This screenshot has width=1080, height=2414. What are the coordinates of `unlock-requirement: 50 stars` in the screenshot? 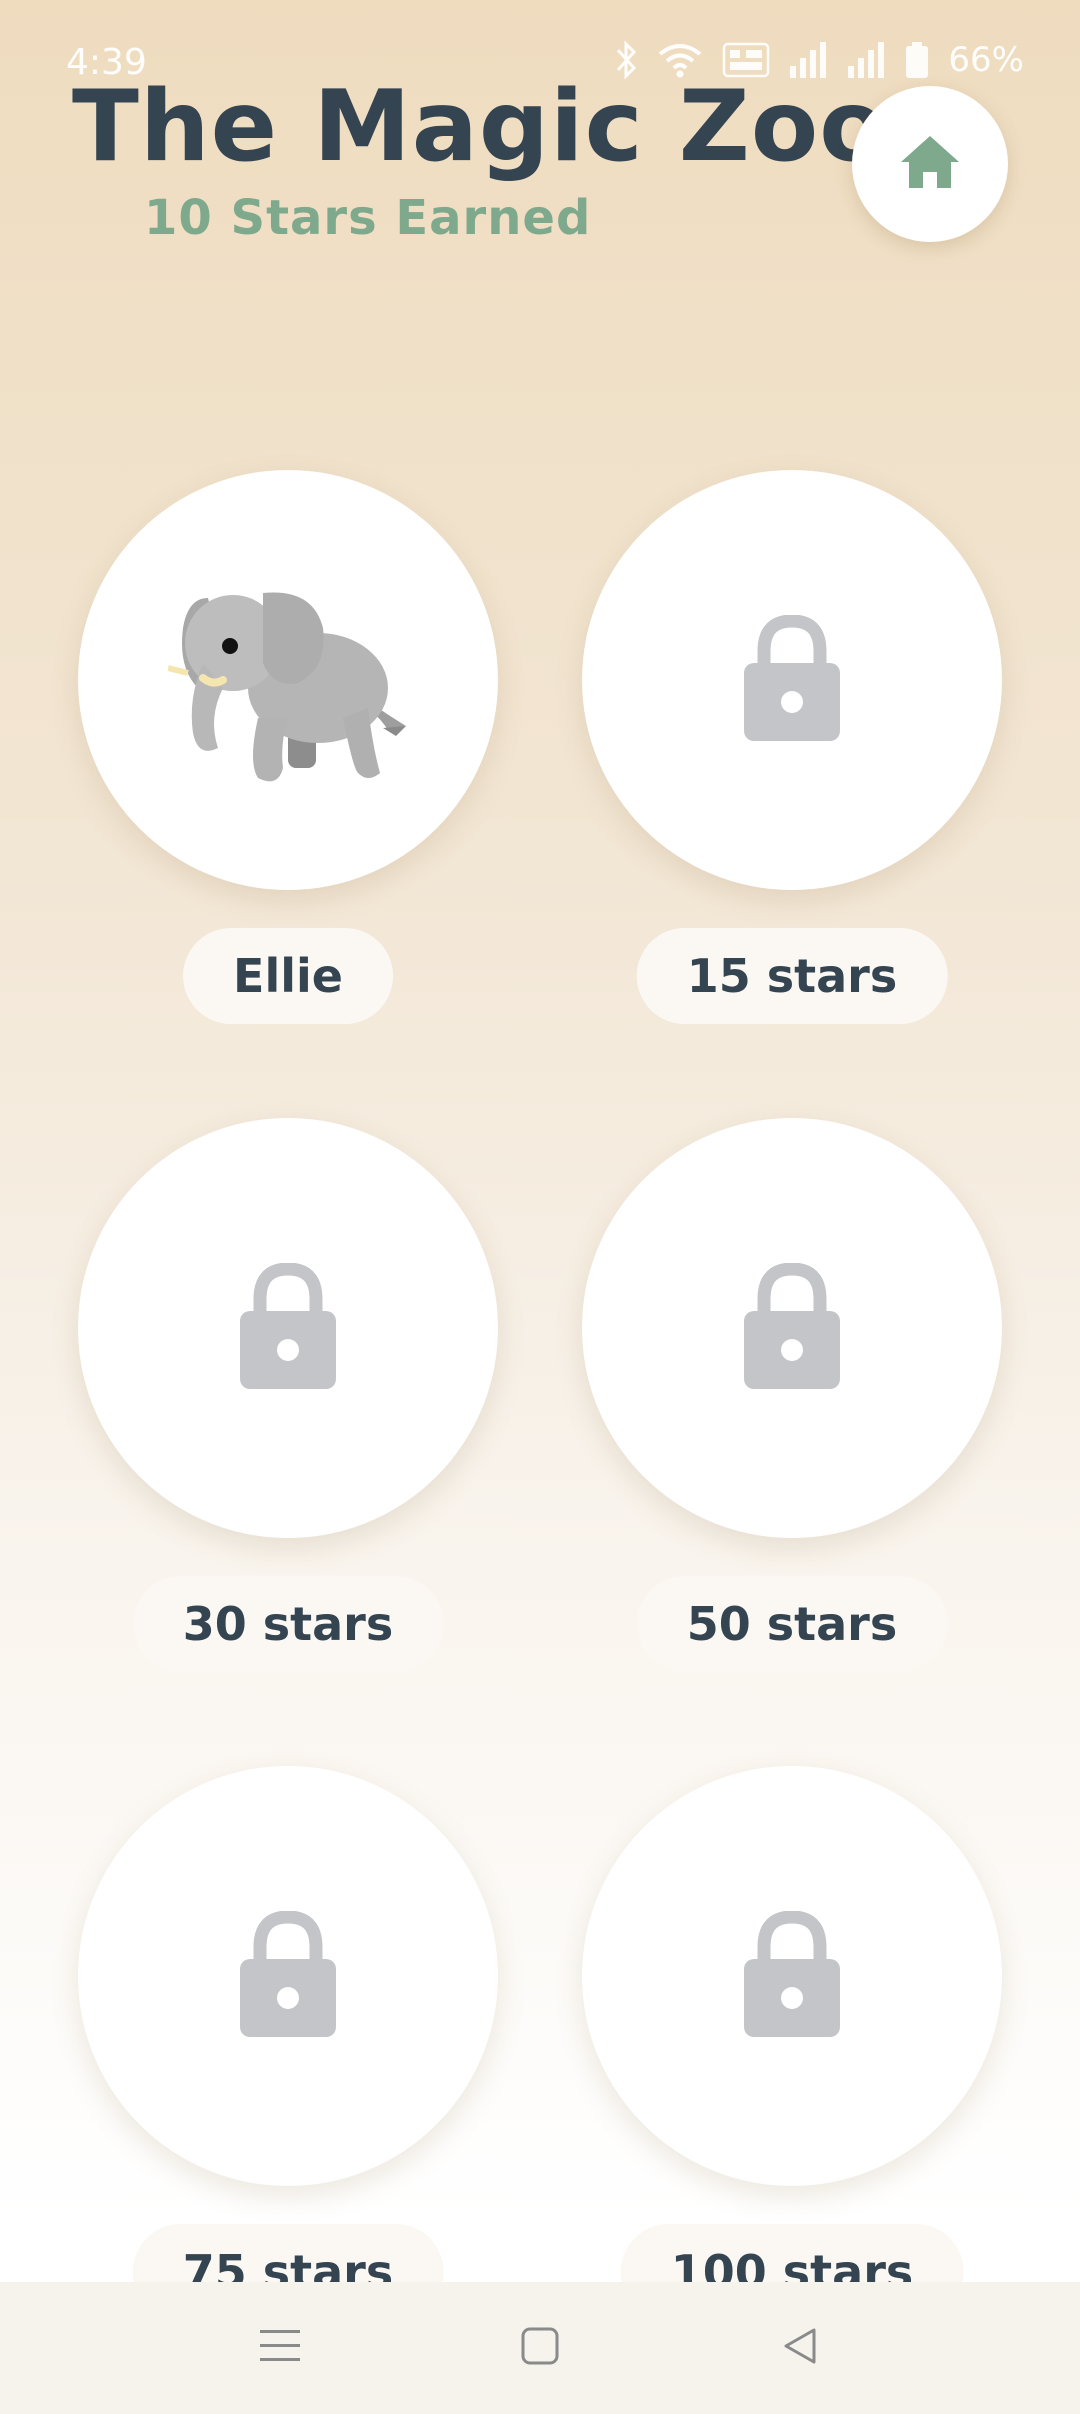 It's located at (792, 1624).